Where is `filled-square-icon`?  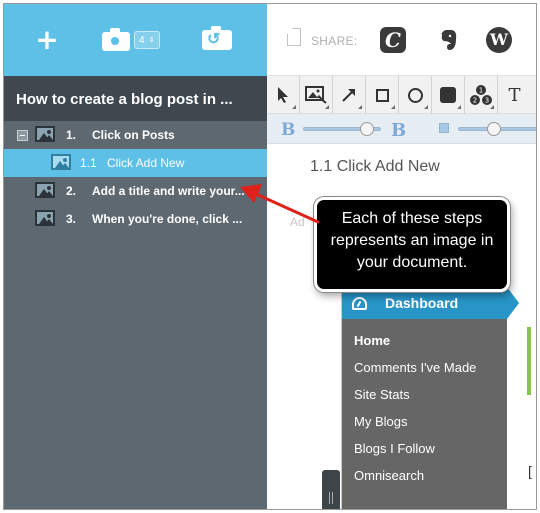
filled-square-icon is located at coordinates (448, 95).